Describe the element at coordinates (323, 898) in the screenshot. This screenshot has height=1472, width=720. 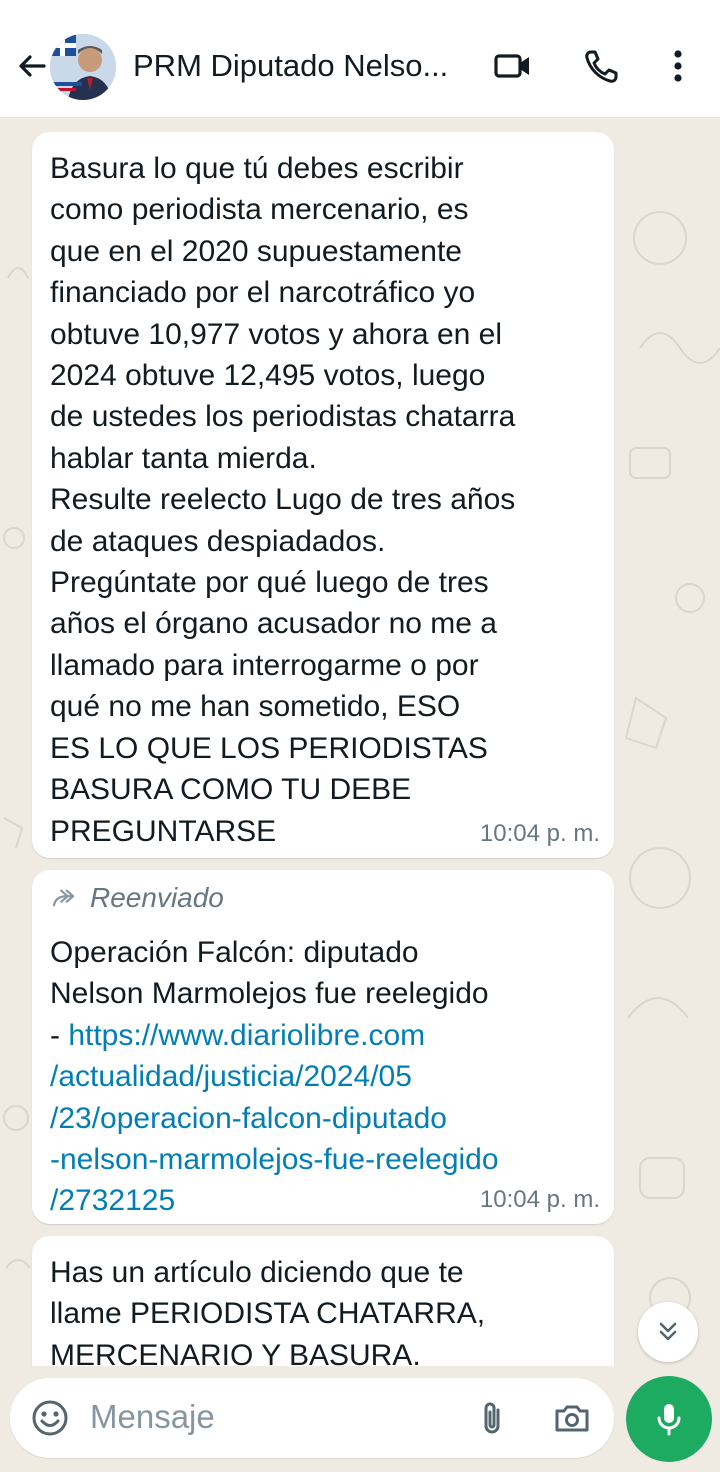
I see `forwarded-label: Reenviado` at that location.